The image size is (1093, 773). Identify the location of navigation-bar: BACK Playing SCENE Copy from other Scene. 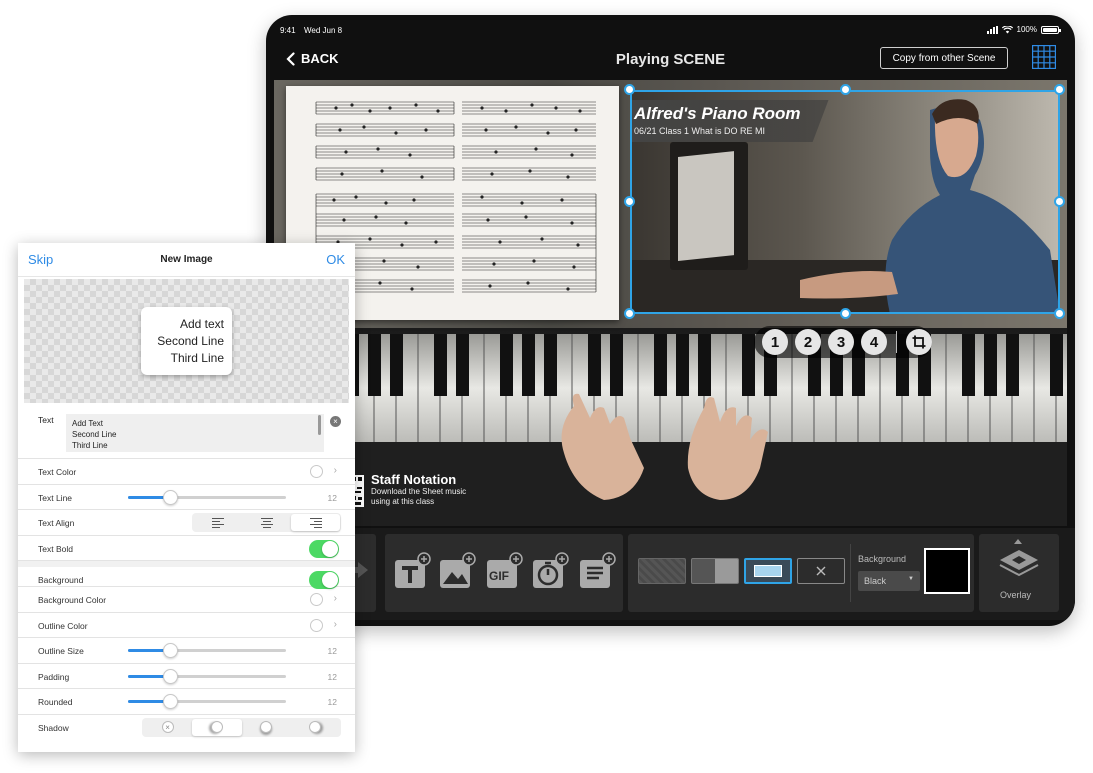
(670, 61).